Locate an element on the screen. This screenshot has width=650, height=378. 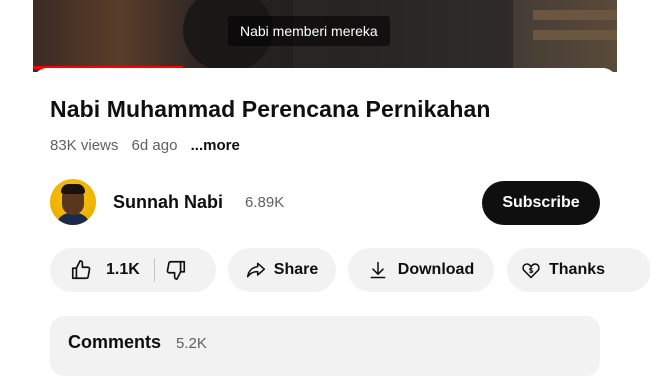
video-meta: 83K views 6d ago ...more is located at coordinates (149, 145).